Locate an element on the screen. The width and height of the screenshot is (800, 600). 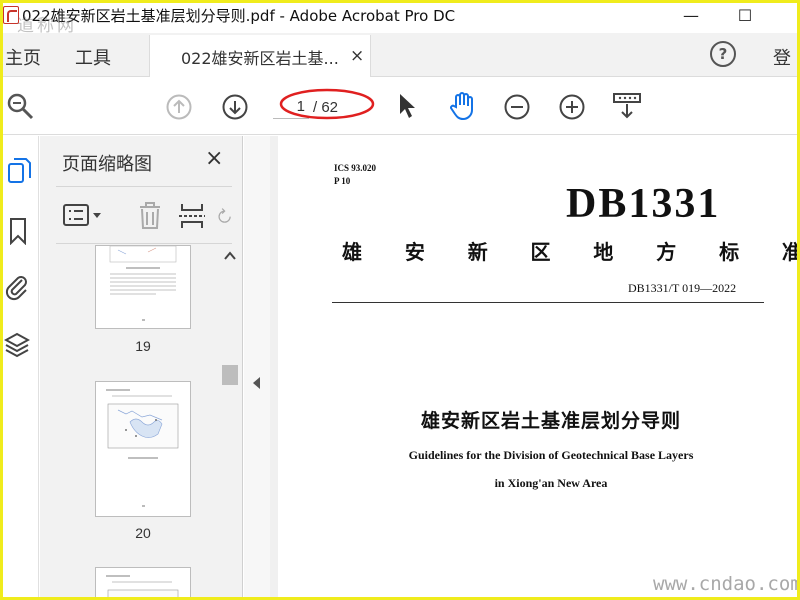
next-page-icon is located at coordinates (235, 107).